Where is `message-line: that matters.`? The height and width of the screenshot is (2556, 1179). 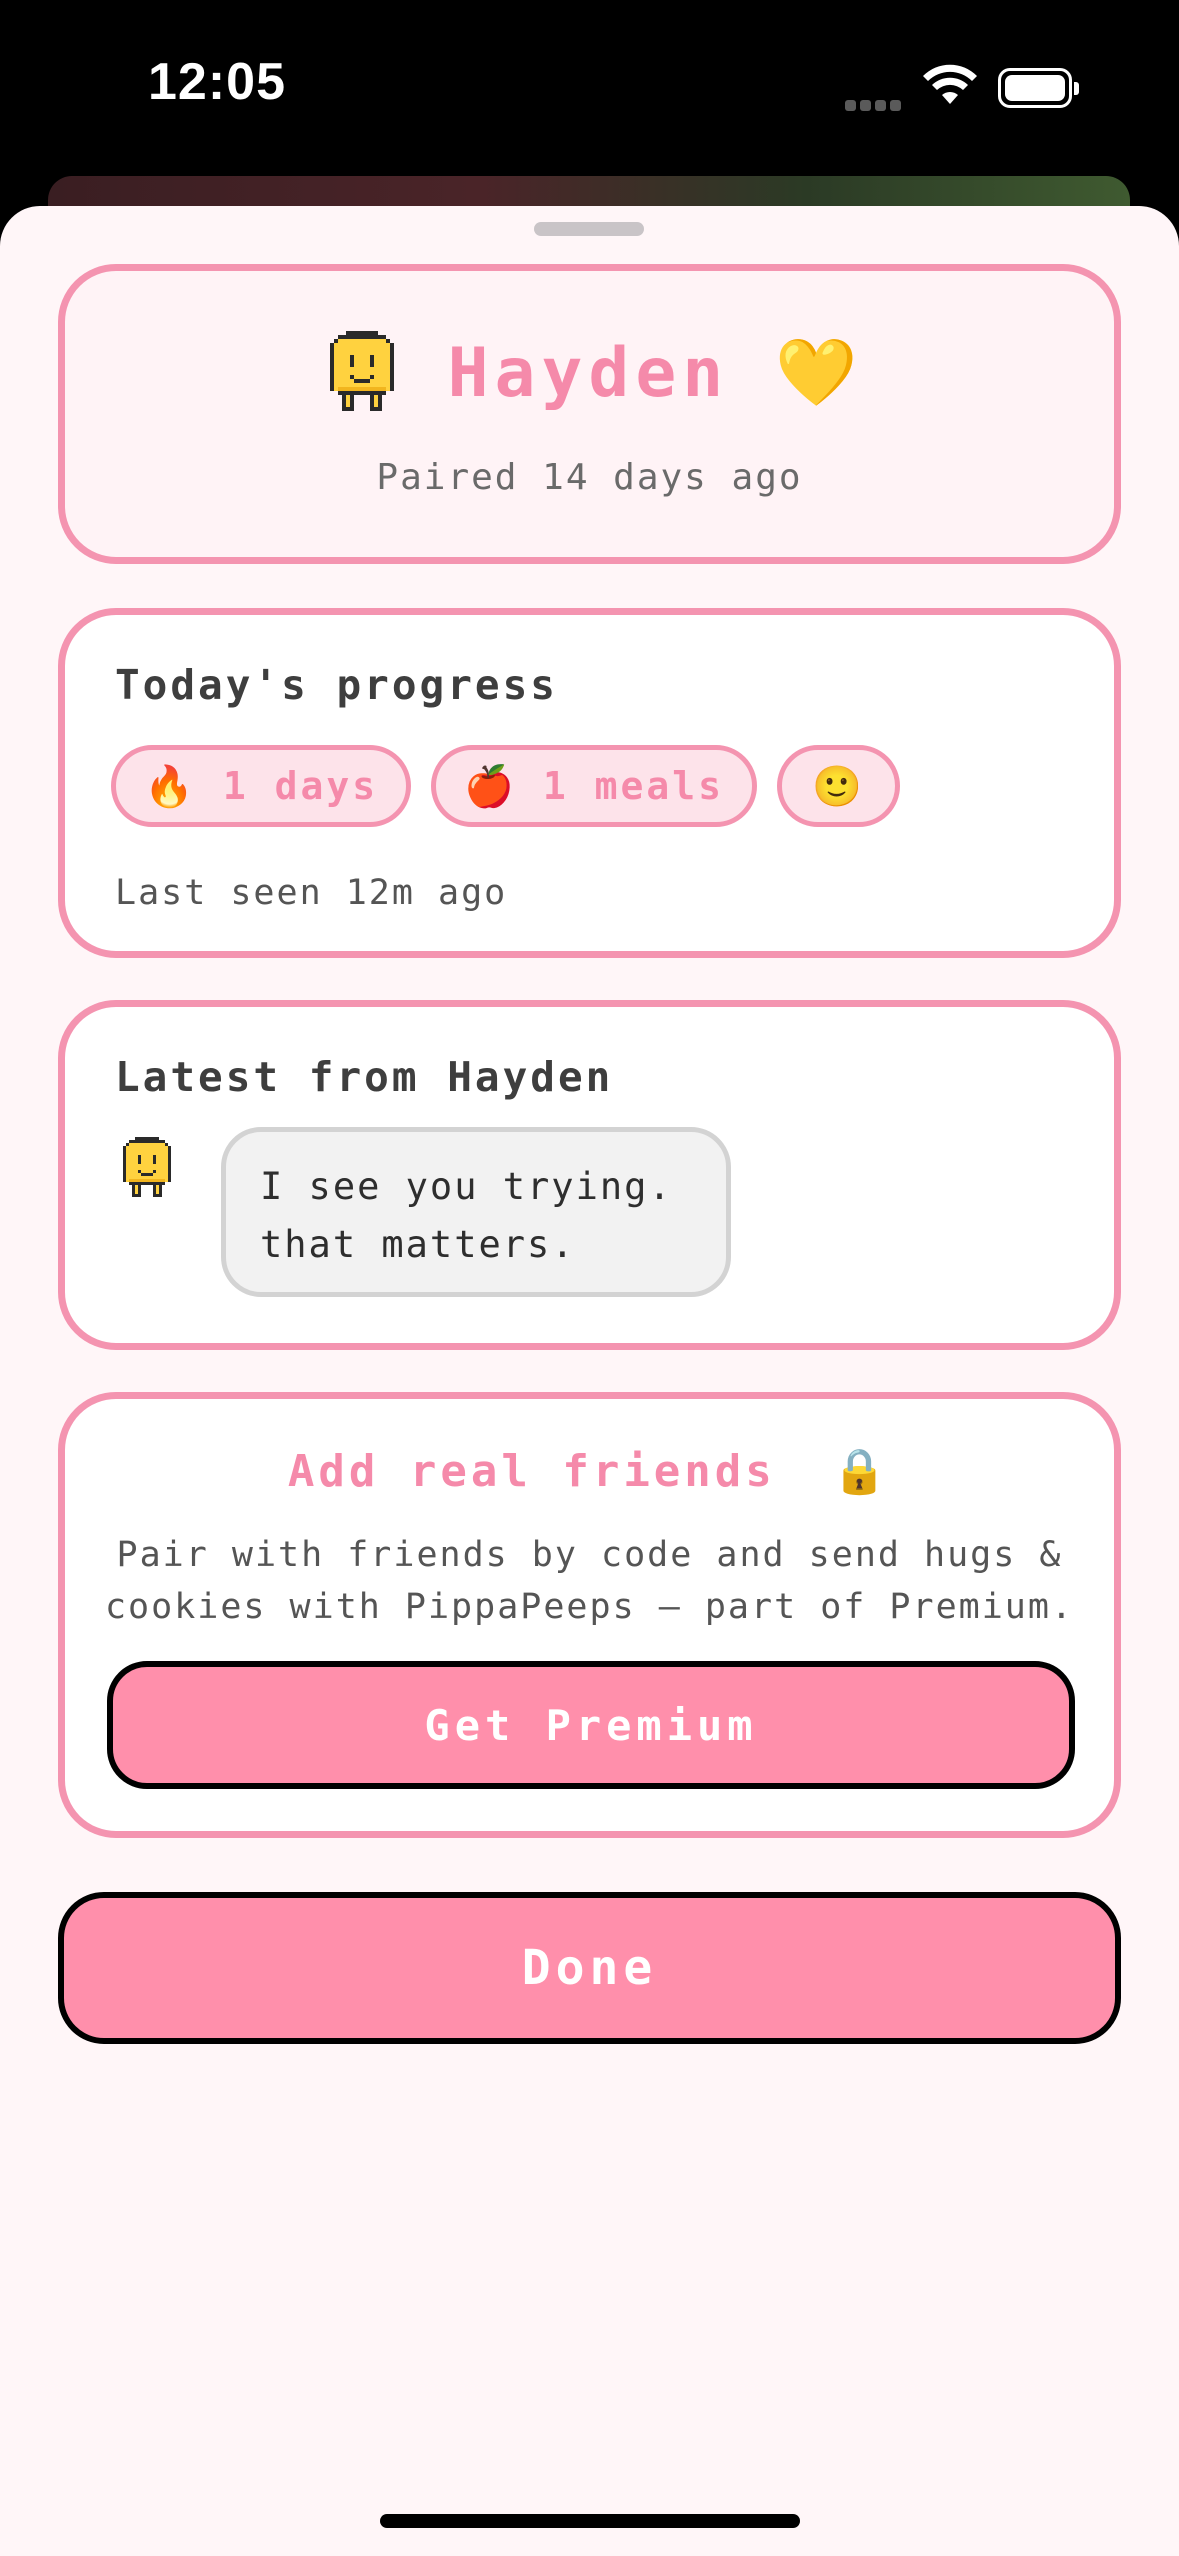
message-line: that matters. is located at coordinates (418, 1244).